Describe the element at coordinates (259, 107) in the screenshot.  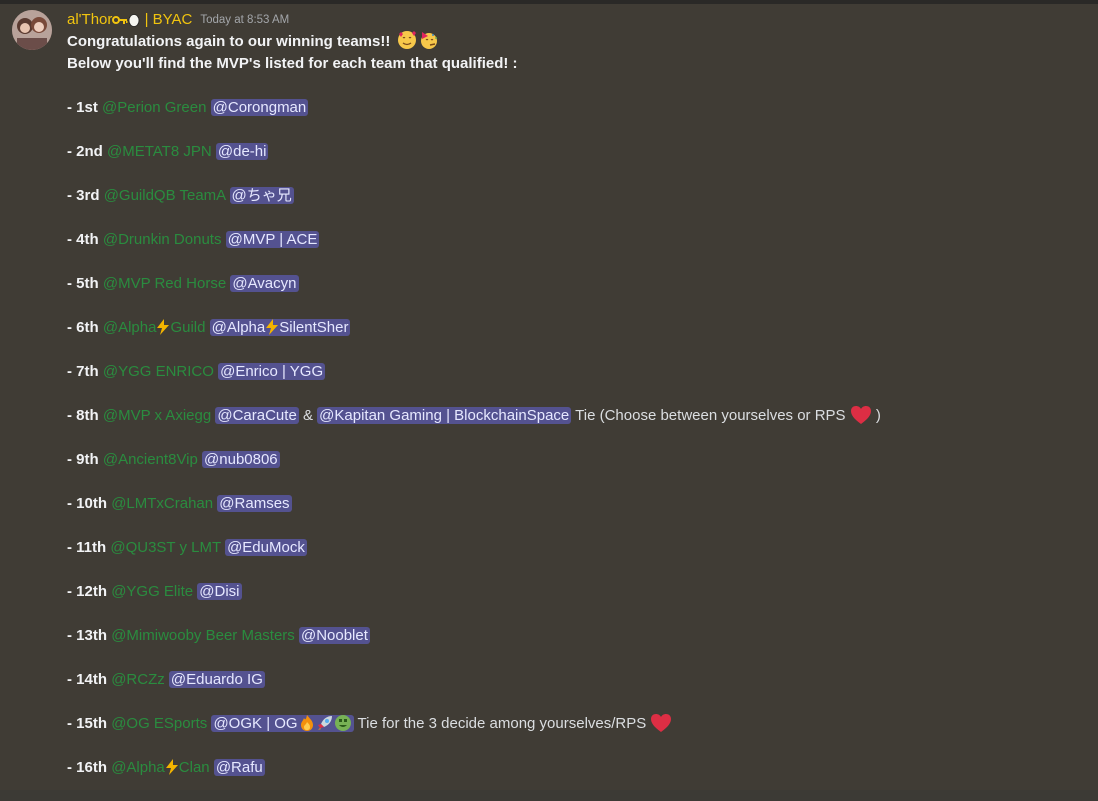
I see `user-mention: @Corongman` at that location.